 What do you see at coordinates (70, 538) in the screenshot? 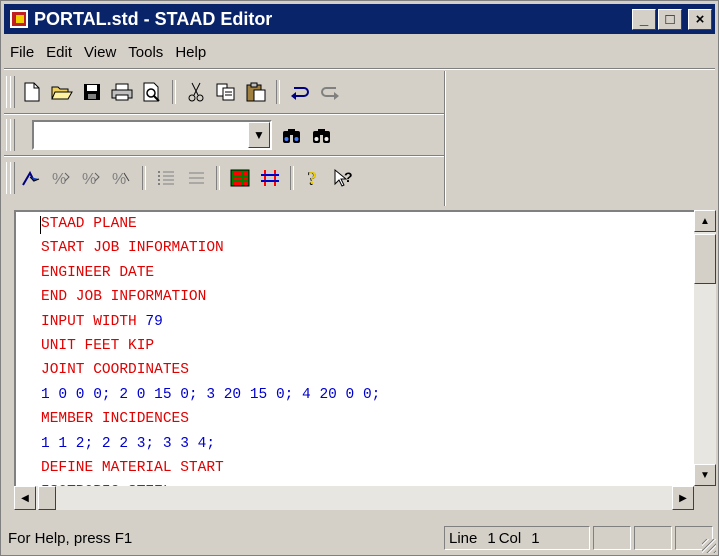
I see `status-help-text: For Help, press F1` at bounding box center [70, 538].